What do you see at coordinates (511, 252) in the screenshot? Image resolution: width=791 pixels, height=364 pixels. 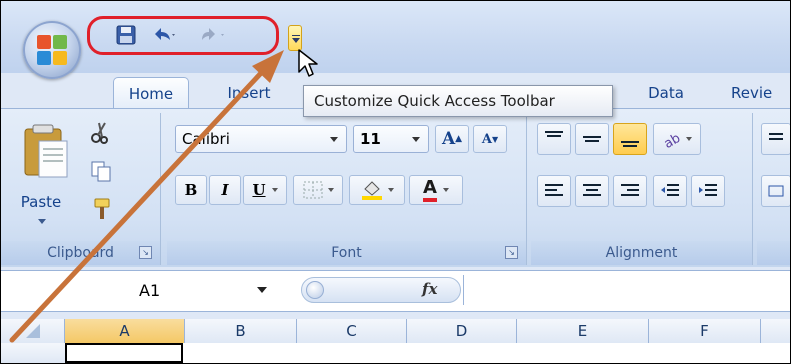 I see `font-dialog-launcher-icon: ↘` at bounding box center [511, 252].